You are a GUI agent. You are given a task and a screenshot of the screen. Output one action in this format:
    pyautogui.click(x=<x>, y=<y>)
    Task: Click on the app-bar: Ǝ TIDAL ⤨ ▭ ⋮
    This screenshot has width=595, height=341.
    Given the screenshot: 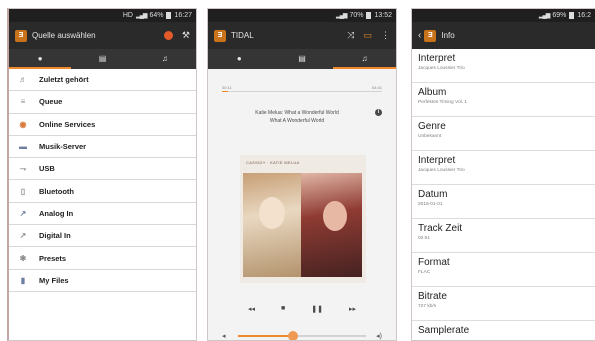 What is the action you would take?
    pyautogui.click(x=302, y=35)
    